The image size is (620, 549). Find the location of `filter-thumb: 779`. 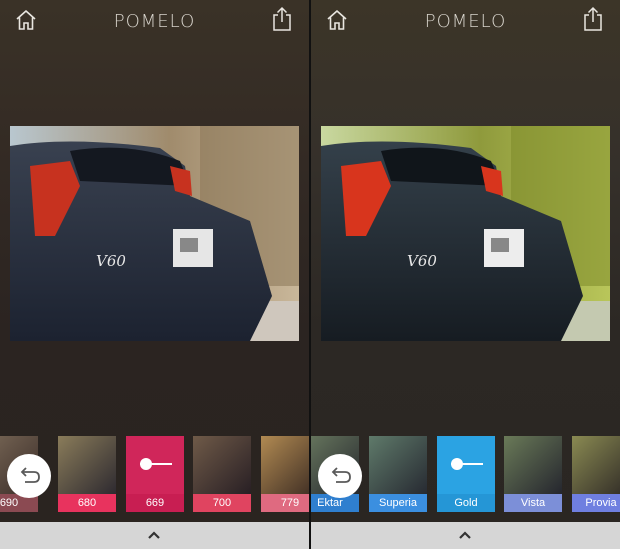

filter-thumb: 779 is located at coordinates (285, 474).